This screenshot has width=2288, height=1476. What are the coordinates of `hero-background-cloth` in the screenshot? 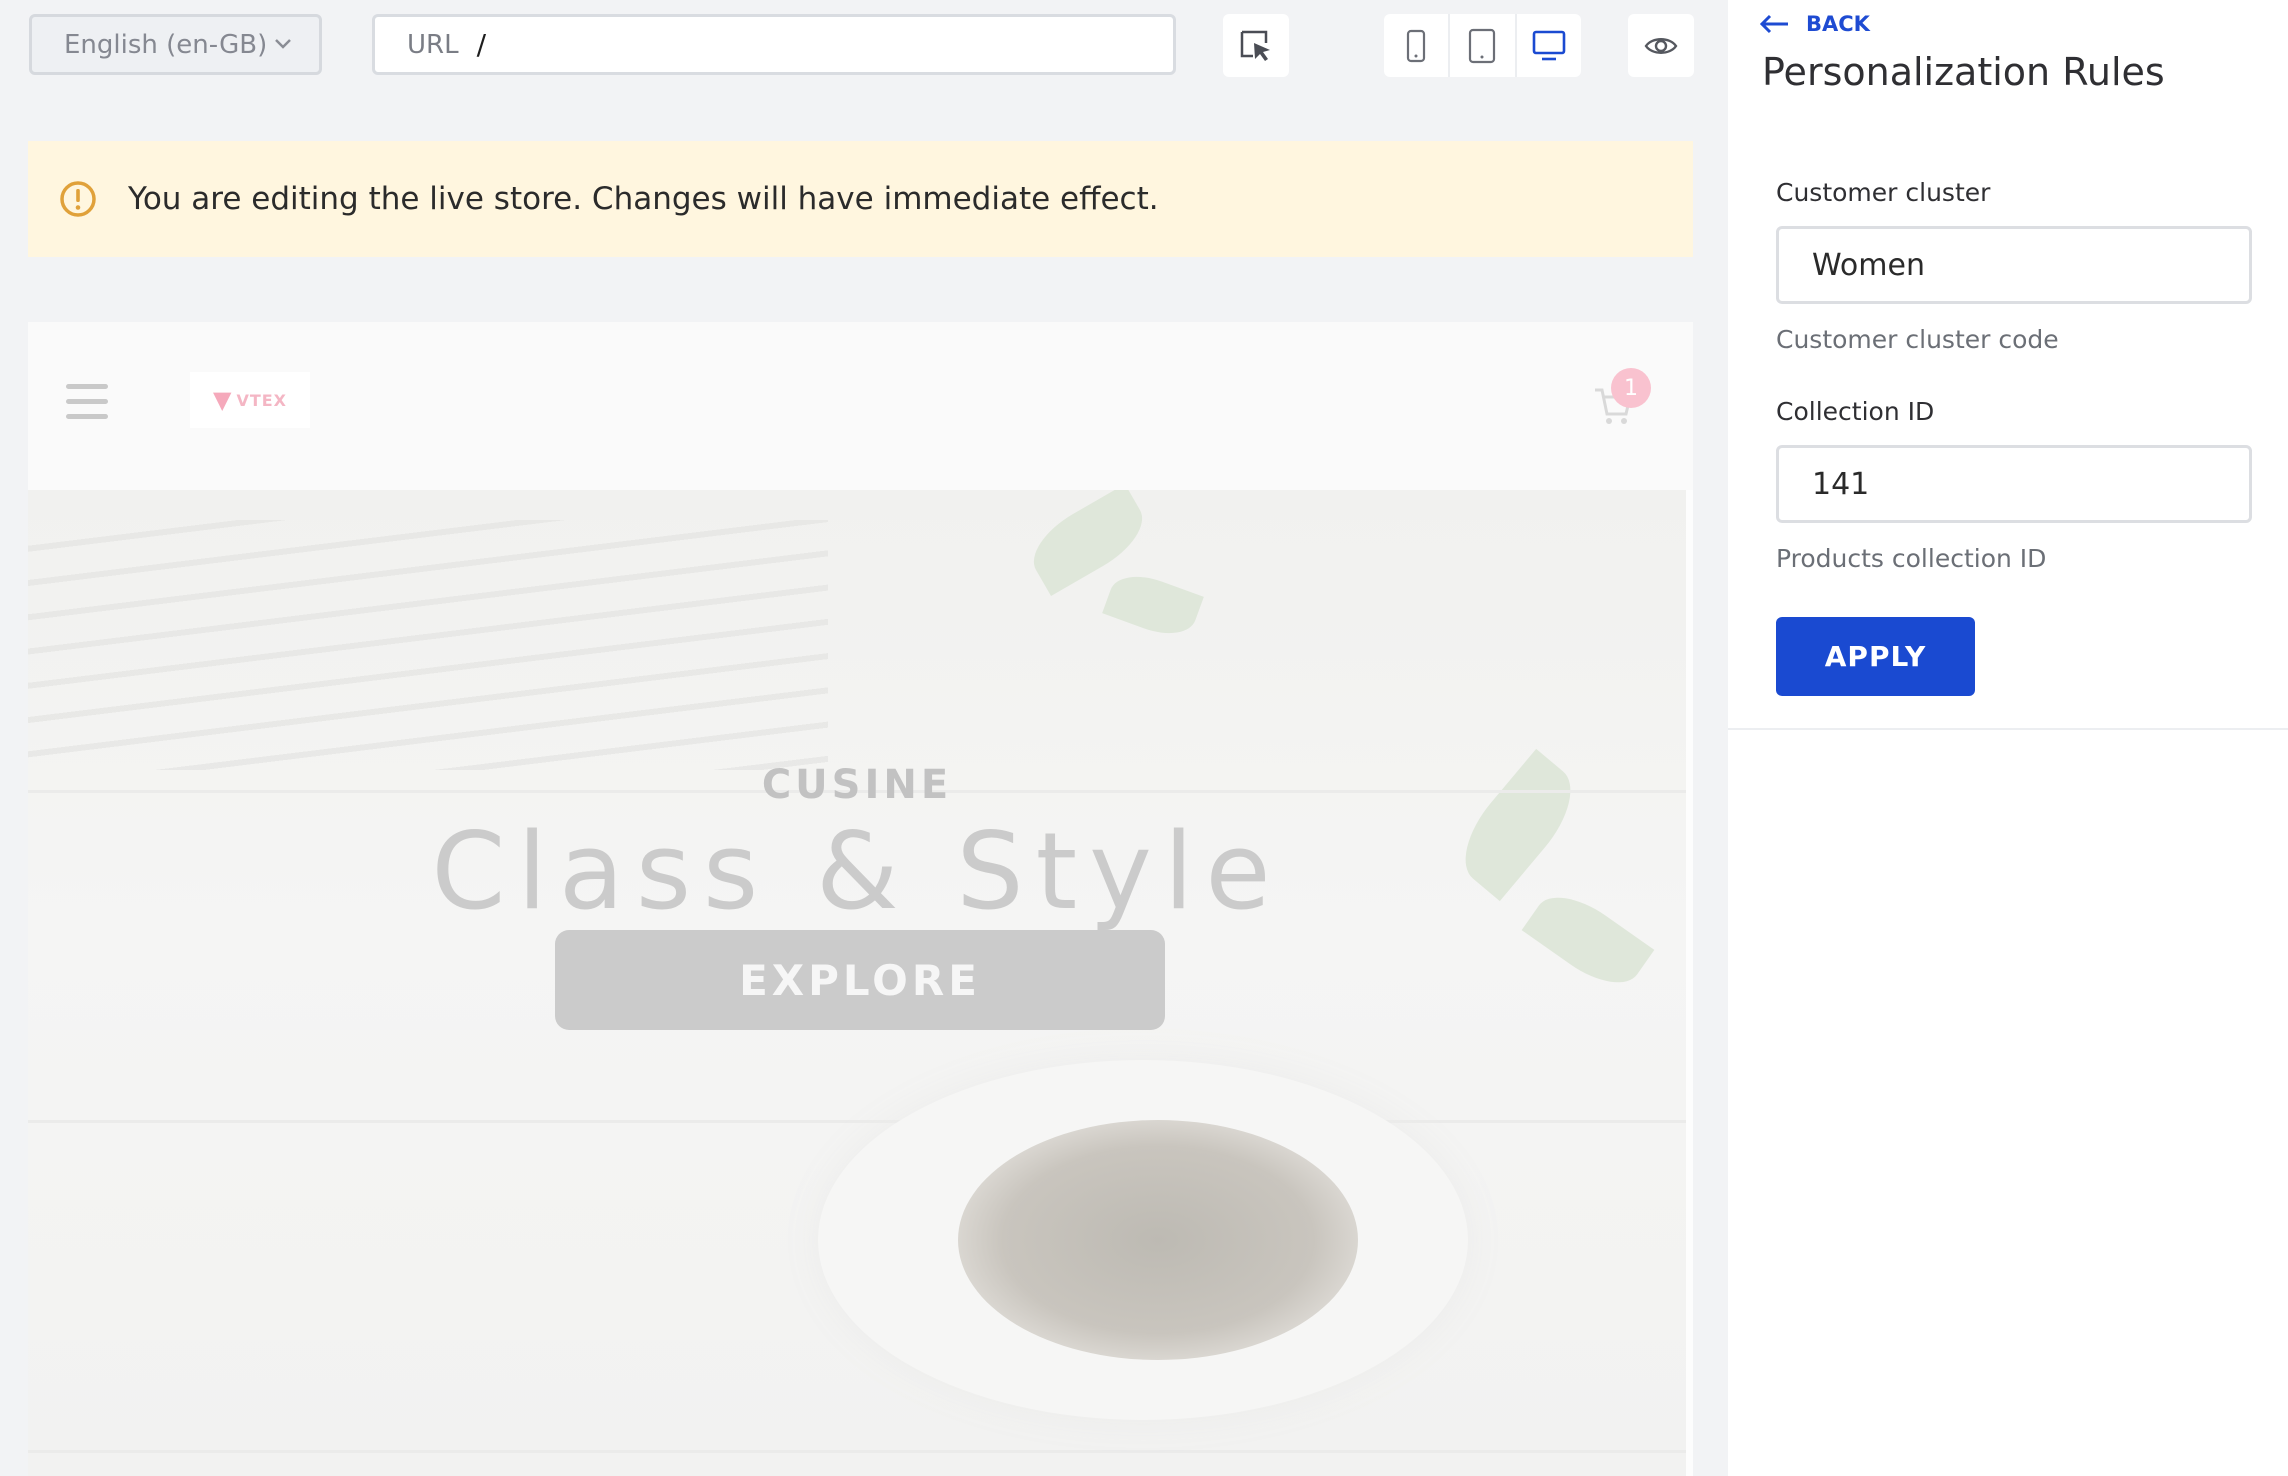 It's located at (428, 645).